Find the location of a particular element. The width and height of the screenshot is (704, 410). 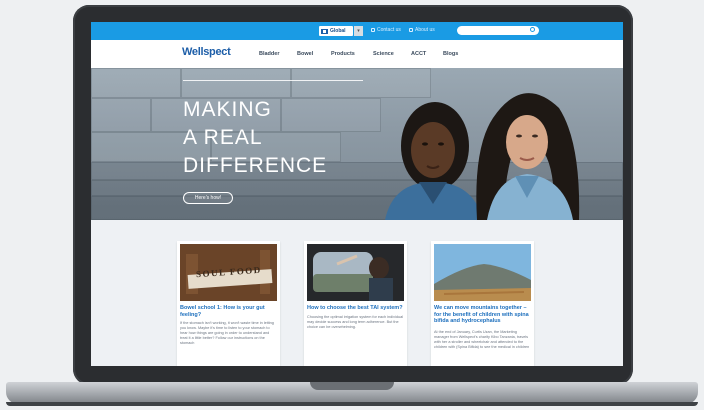

nav-item-bowel: Bowel is located at coordinates (305, 54).